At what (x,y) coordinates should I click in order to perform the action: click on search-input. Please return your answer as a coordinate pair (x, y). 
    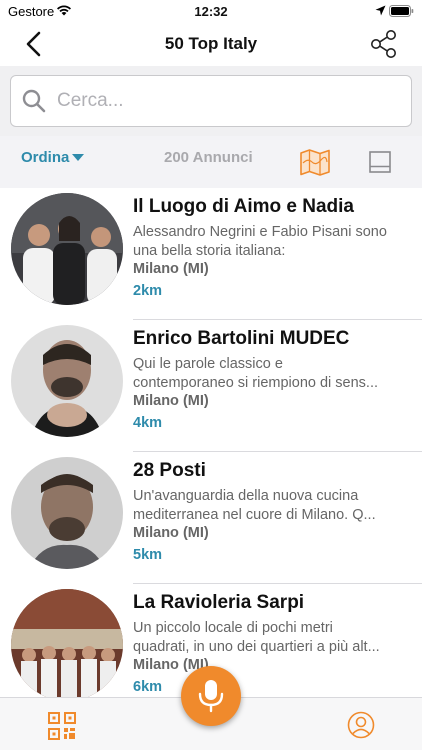
    Looking at the image, I should click on (227, 101).